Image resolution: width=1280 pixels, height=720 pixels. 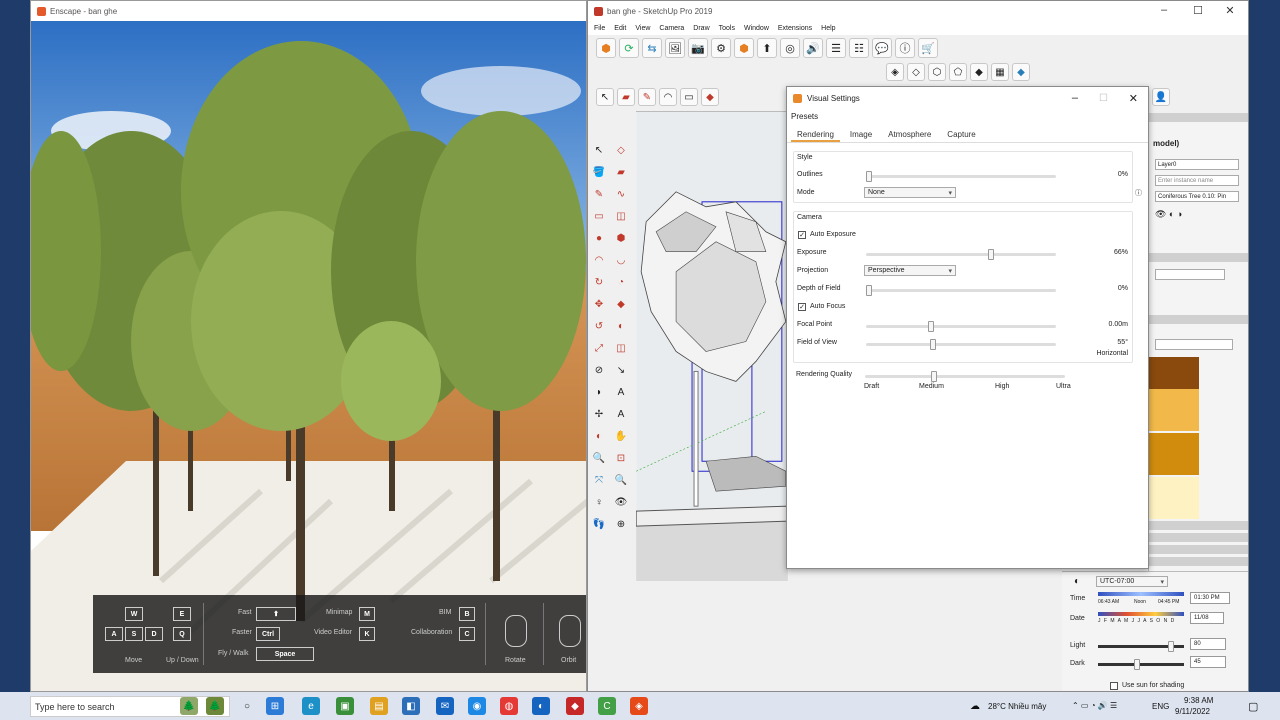 What do you see at coordinates (599, 216) in the screenshot?
I see `rect-icon: ▭` at bounding box center [599, 216].